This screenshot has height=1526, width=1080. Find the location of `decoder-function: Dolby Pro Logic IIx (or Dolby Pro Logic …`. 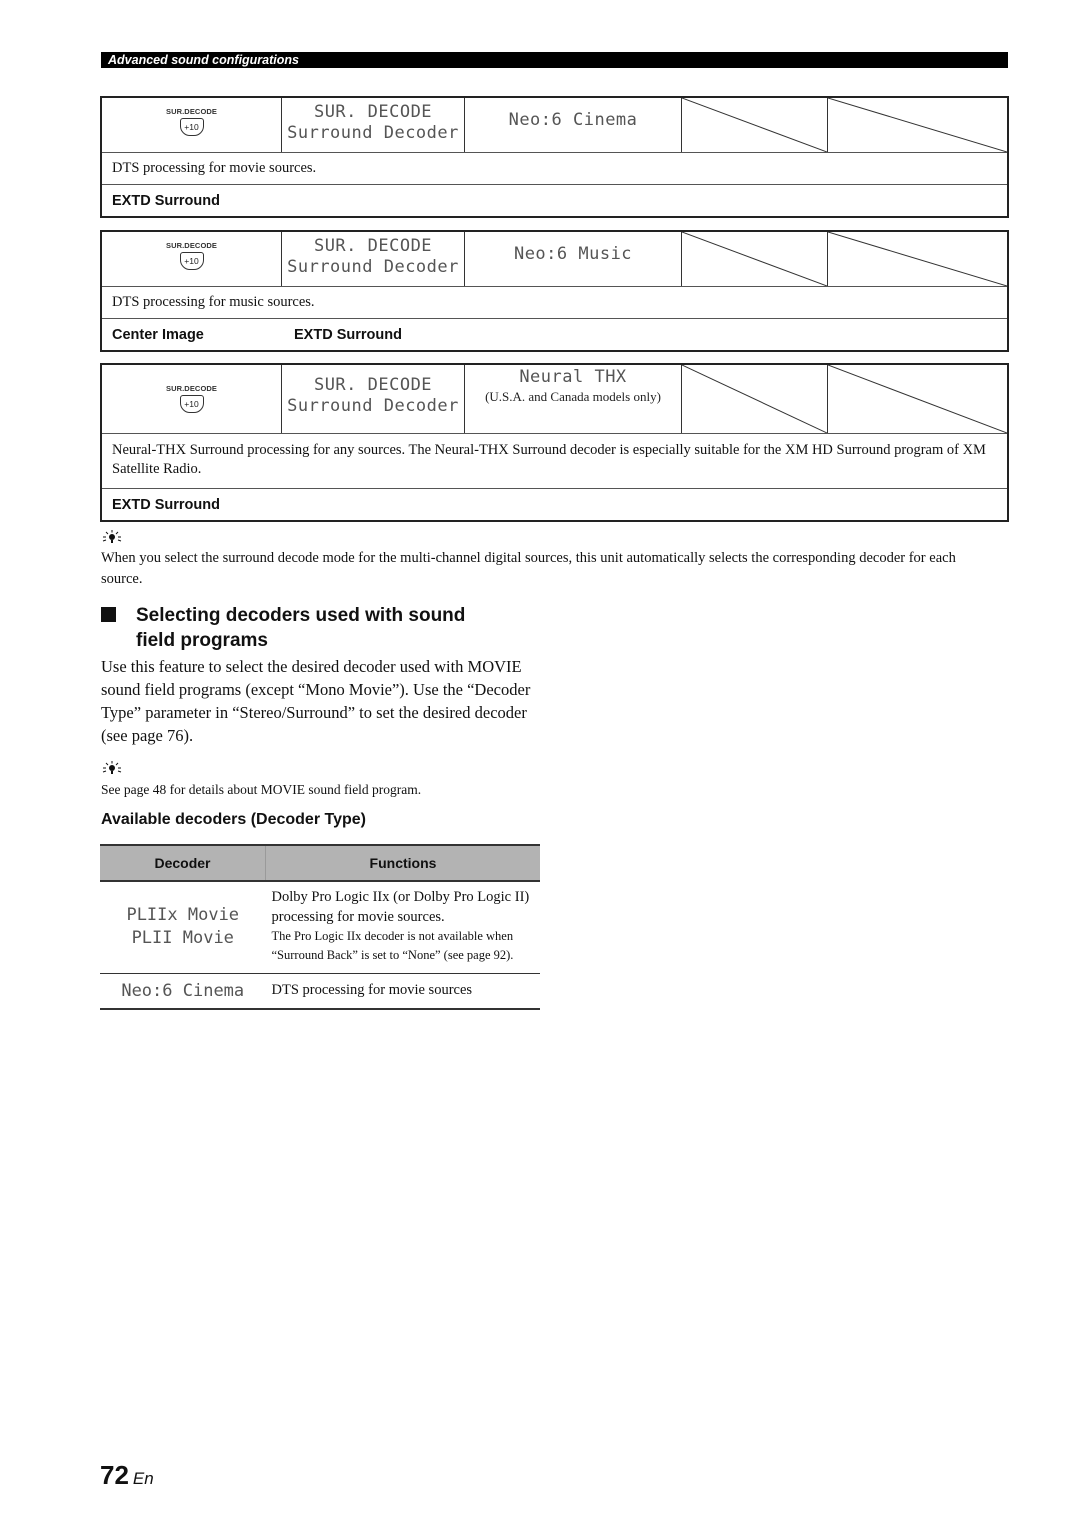

decoder-function: Dolby Pro Logic IIx (or Dolby Pro Logic … is located at coordinates (400, 907).